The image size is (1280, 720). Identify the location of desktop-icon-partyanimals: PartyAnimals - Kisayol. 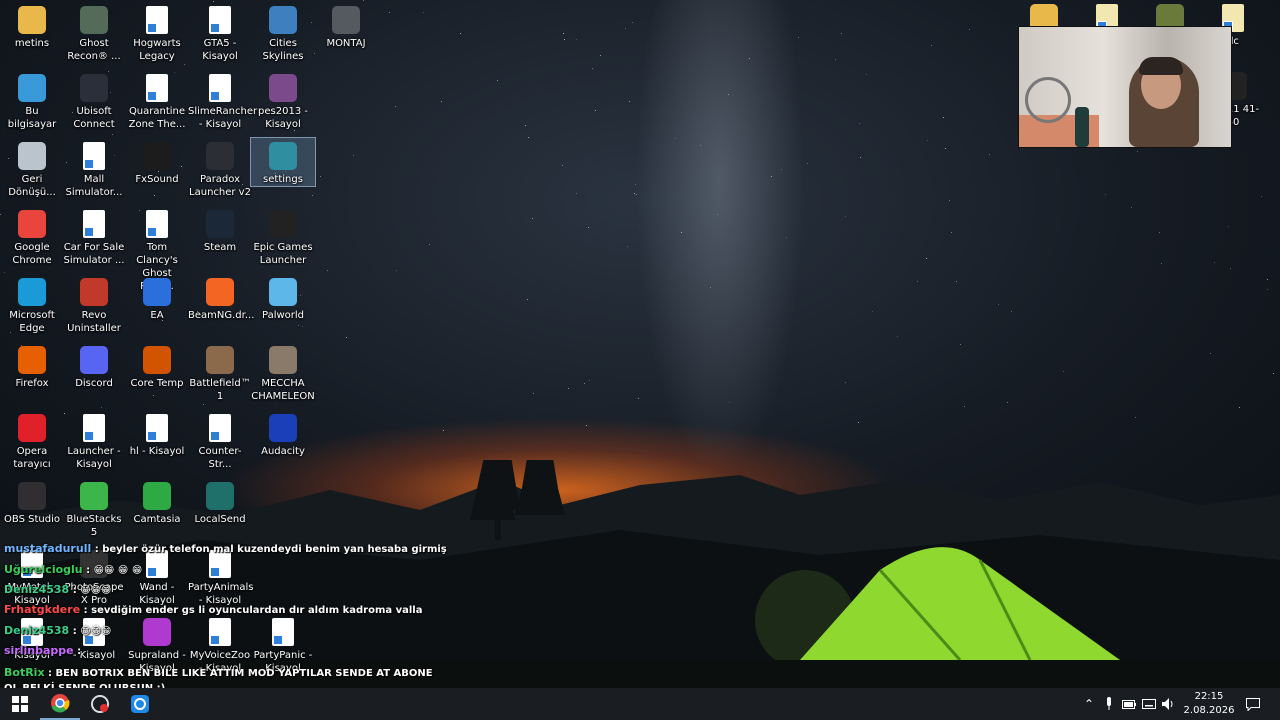
(220, 576).